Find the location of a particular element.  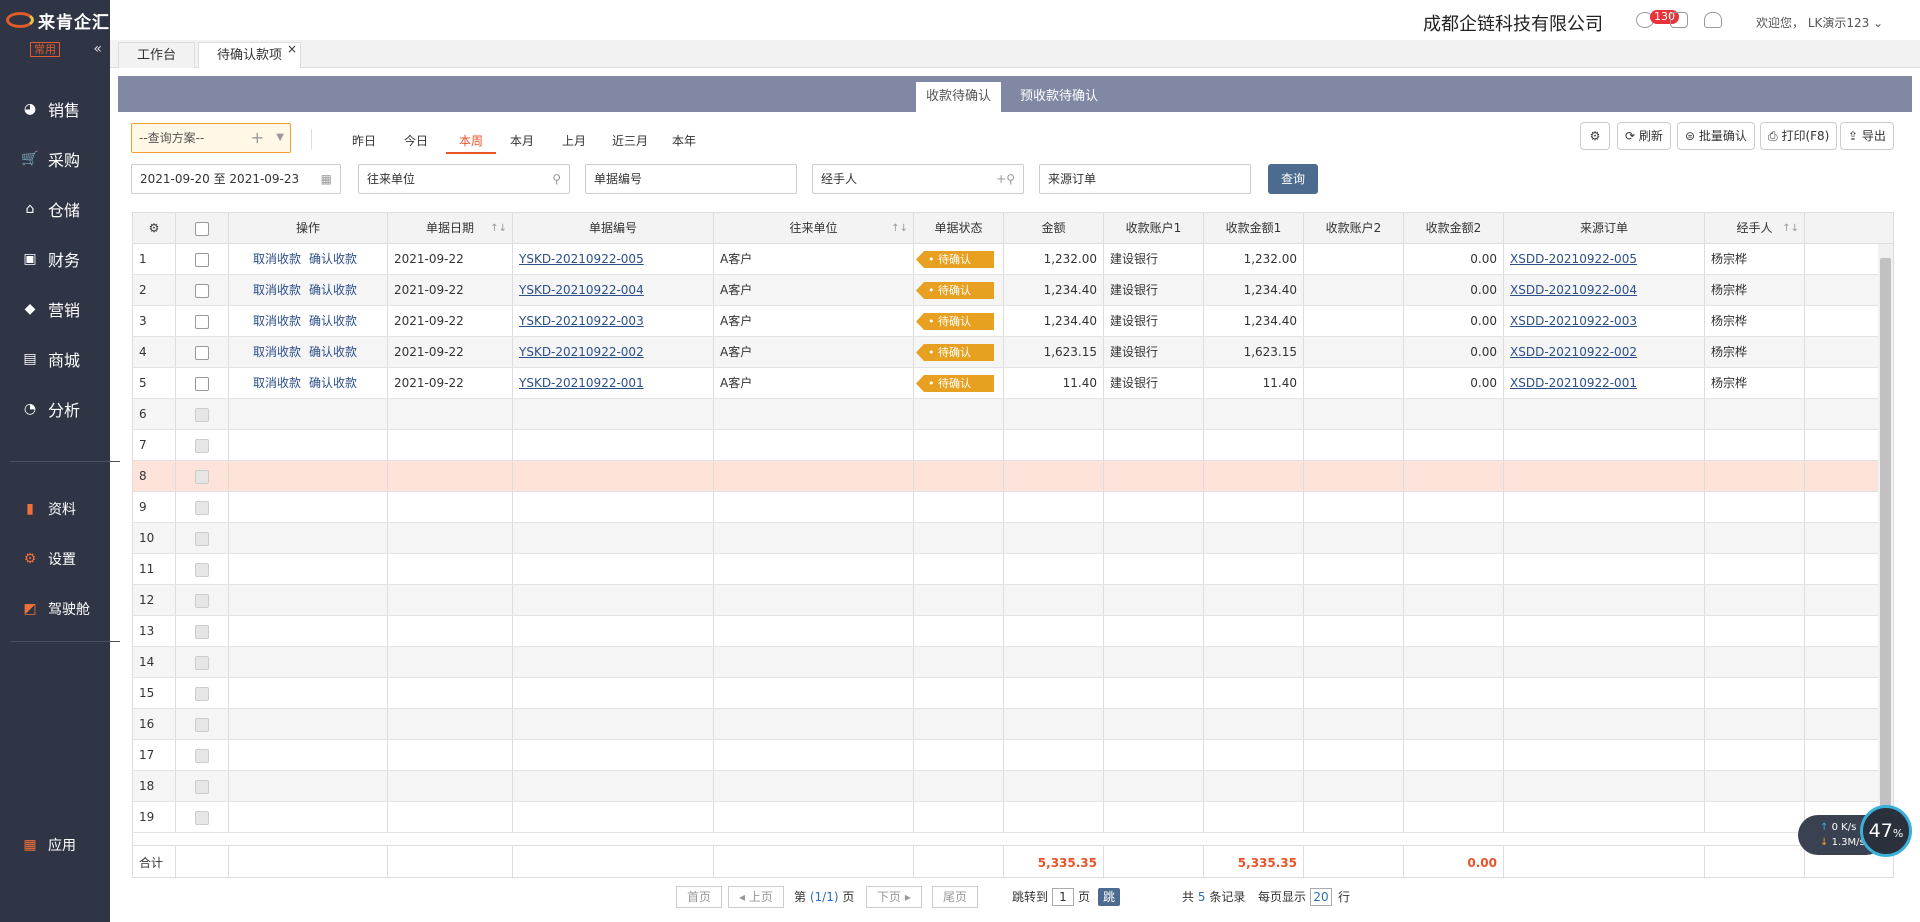

quick-this-week: 本周 is located at coordinates (471, 143).